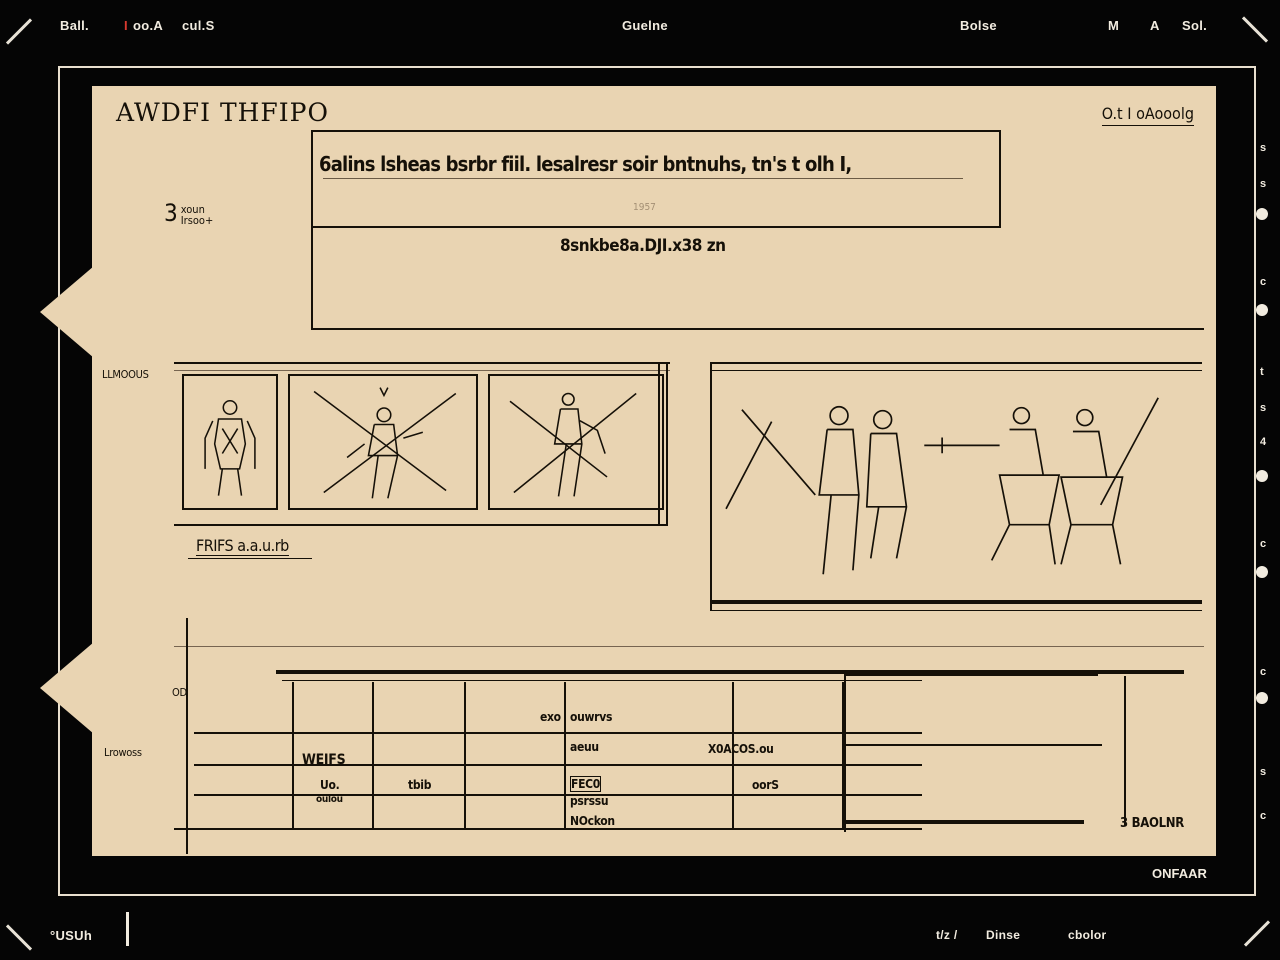 The height and width of the screenshot is (960, 1280). I want to click on scene-bottom-rule, so click(956, 603).